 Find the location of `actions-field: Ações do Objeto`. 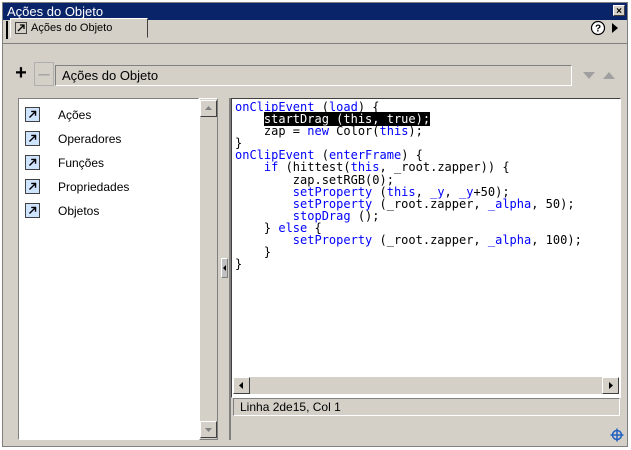

actions-field: Ações do Objeto is located at coordinates (313, 75).